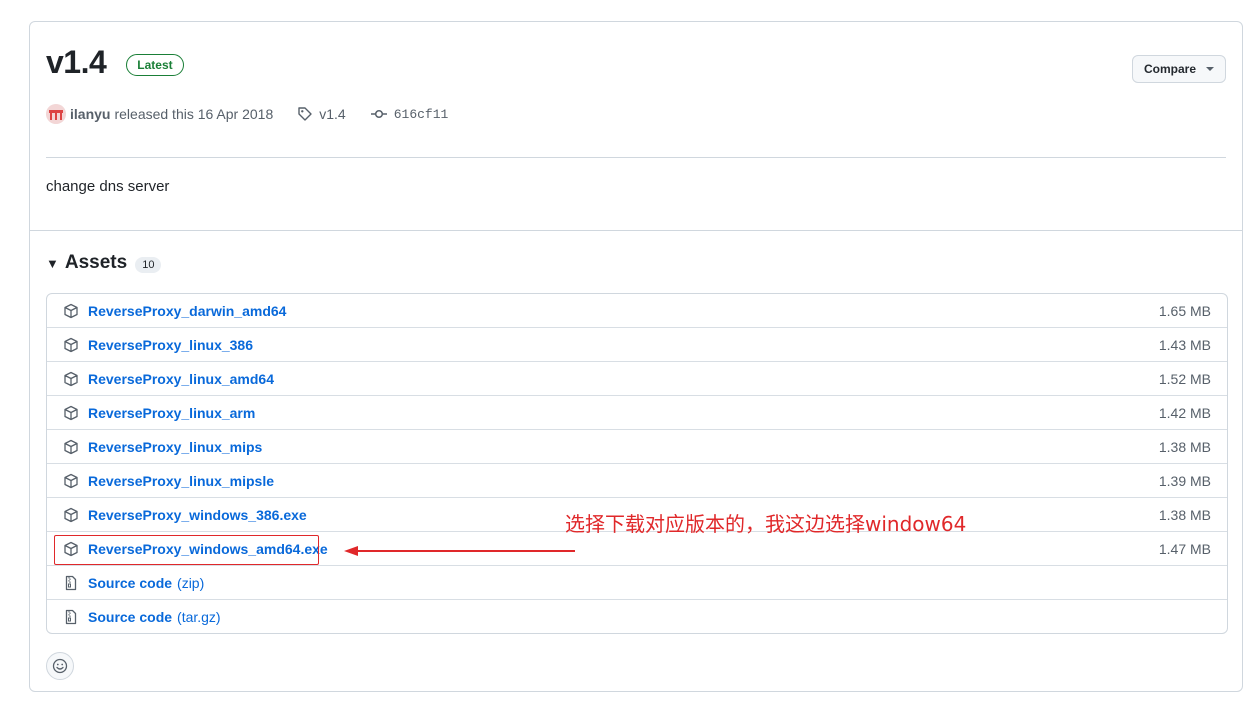 The height and width of the screenshot is (724, 1253). I want to click on source-code-format: (tar.gz), so click(199, 616).